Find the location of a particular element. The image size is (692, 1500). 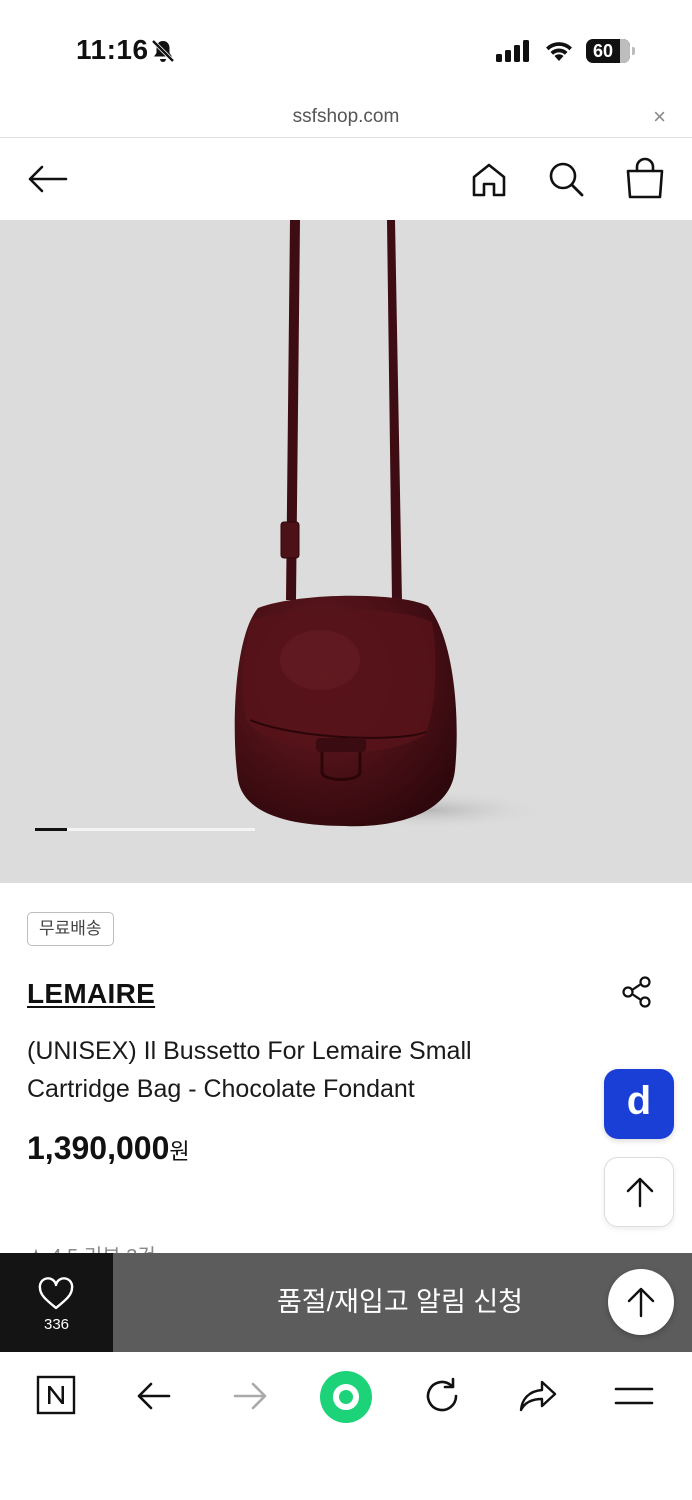

battery-level: 60 is located at coordinates (603, 51).